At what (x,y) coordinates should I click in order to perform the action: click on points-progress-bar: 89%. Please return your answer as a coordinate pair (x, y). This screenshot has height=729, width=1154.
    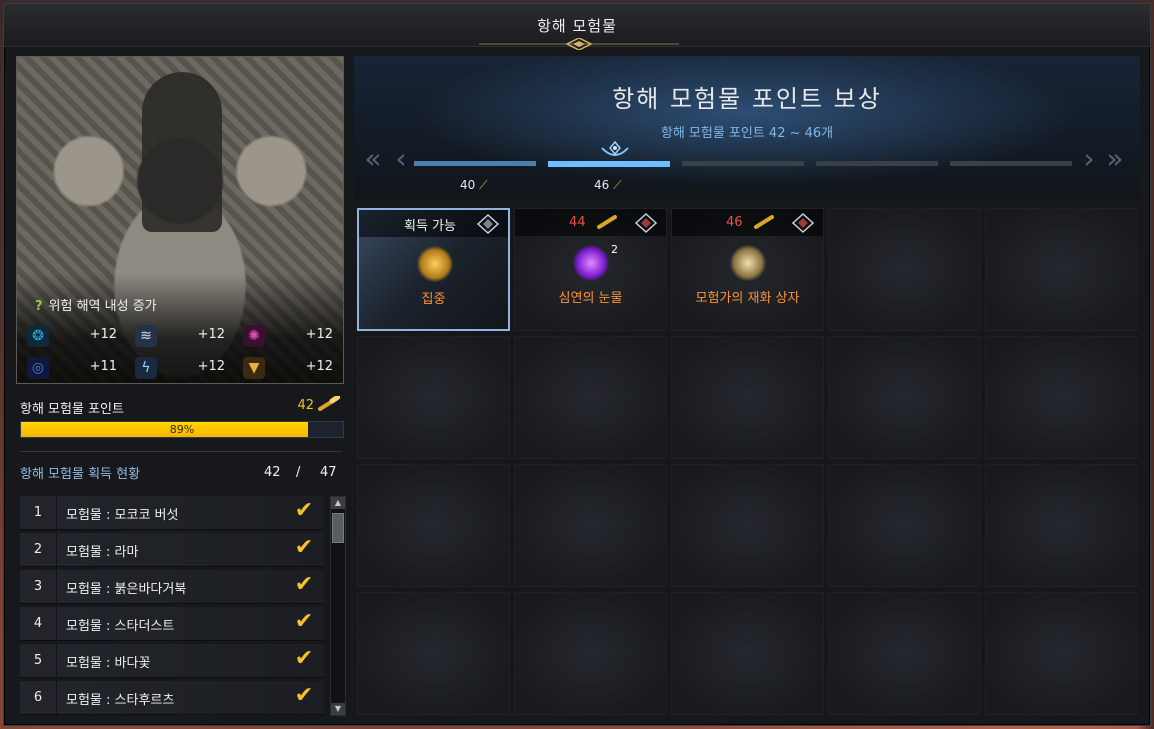
    Looking at the image, I should click on (182, 429).